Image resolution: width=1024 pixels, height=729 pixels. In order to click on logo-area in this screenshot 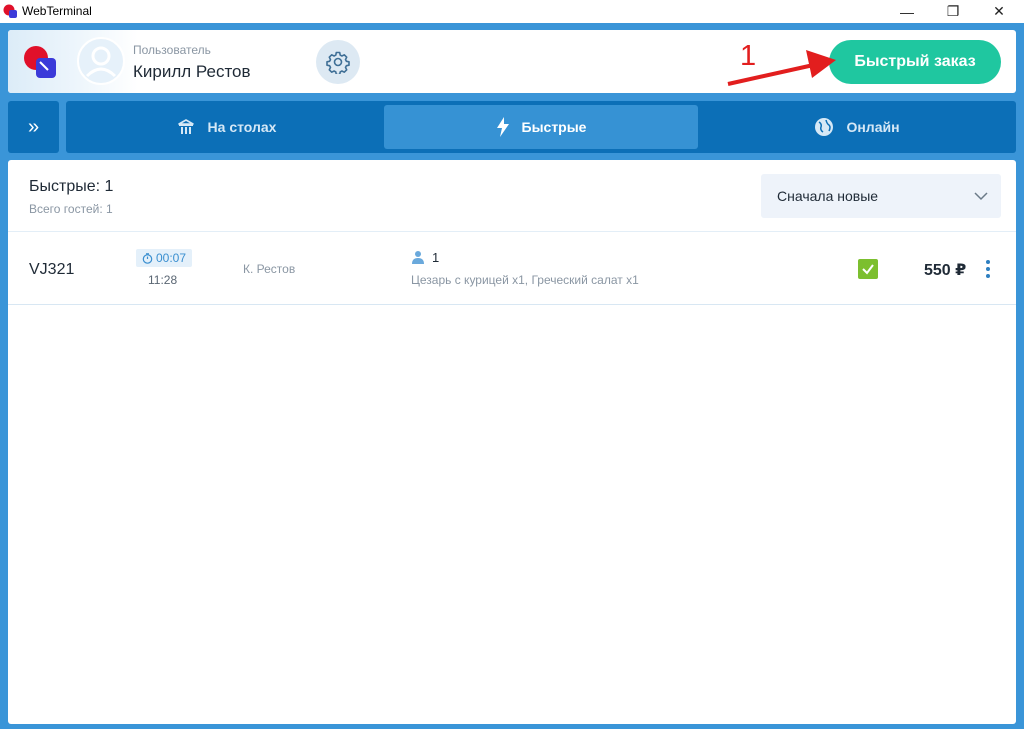, I will do `click(73, 61)`.